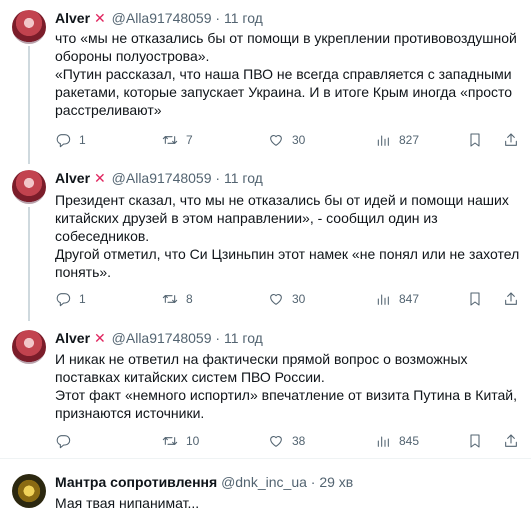  Describe the element at coordinates (136, 482) in the screenshot. I see `author-name: Мантра сопротивлення` at that location.